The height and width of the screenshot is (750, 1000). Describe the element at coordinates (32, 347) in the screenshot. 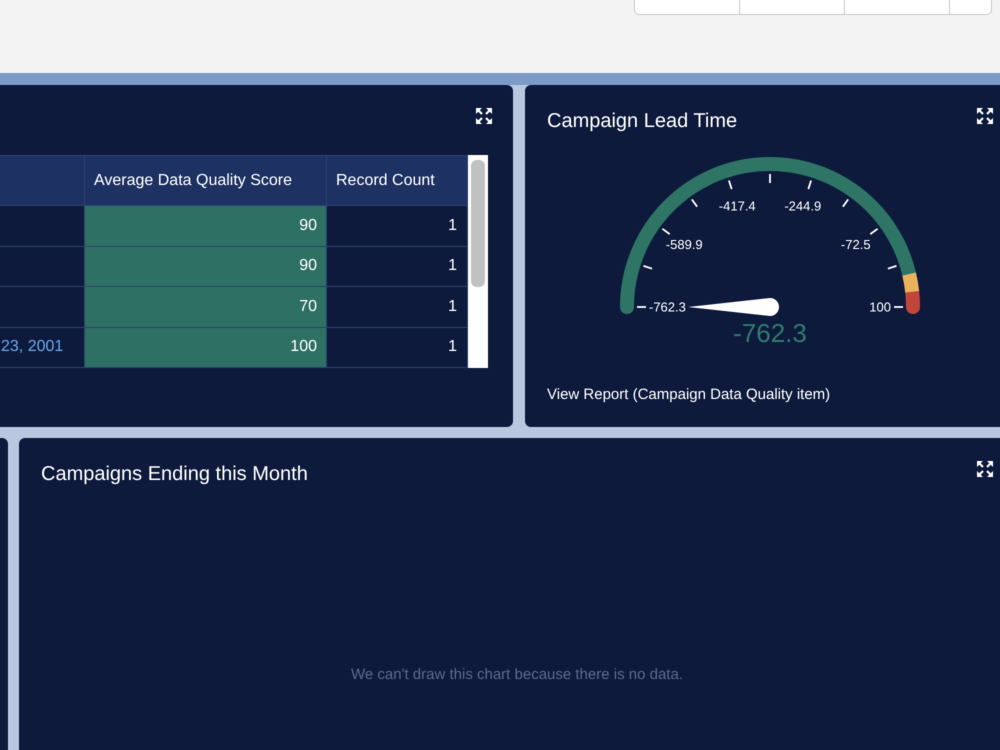

I see `record-link: 23, 2001` at that location.